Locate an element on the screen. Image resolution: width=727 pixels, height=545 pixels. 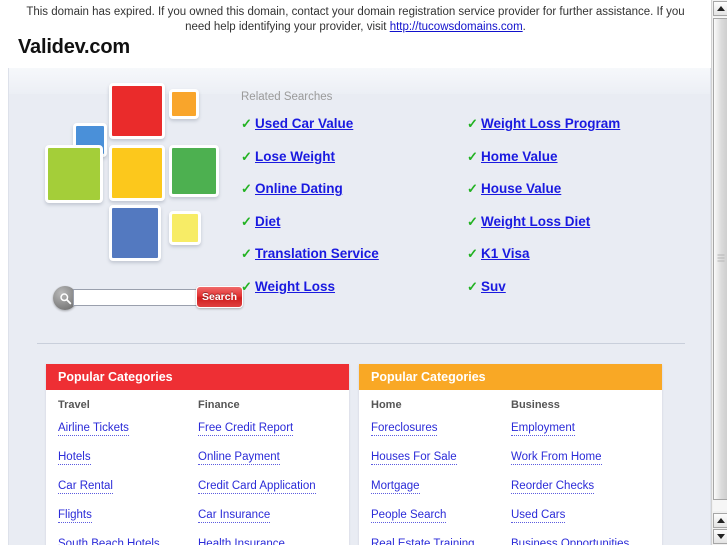
related-search-row: ✓ K1 Visa is located at coordinates (579, 262).